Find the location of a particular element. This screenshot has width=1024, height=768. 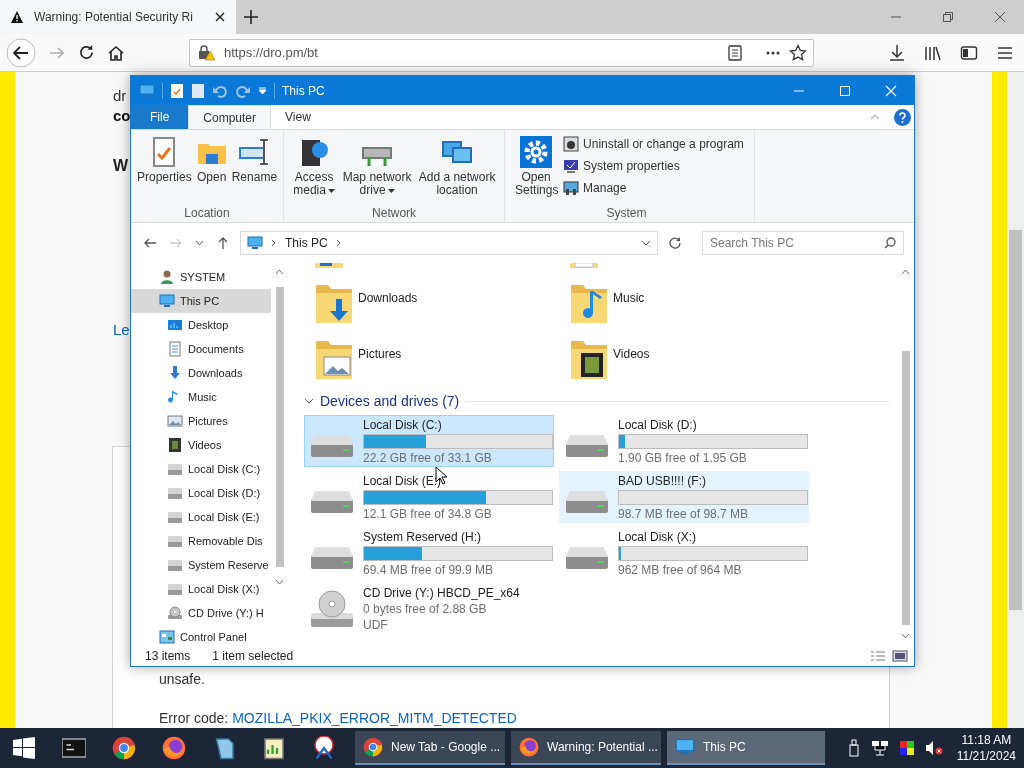

recent-caret-icon is located at coordinates (199, 243).